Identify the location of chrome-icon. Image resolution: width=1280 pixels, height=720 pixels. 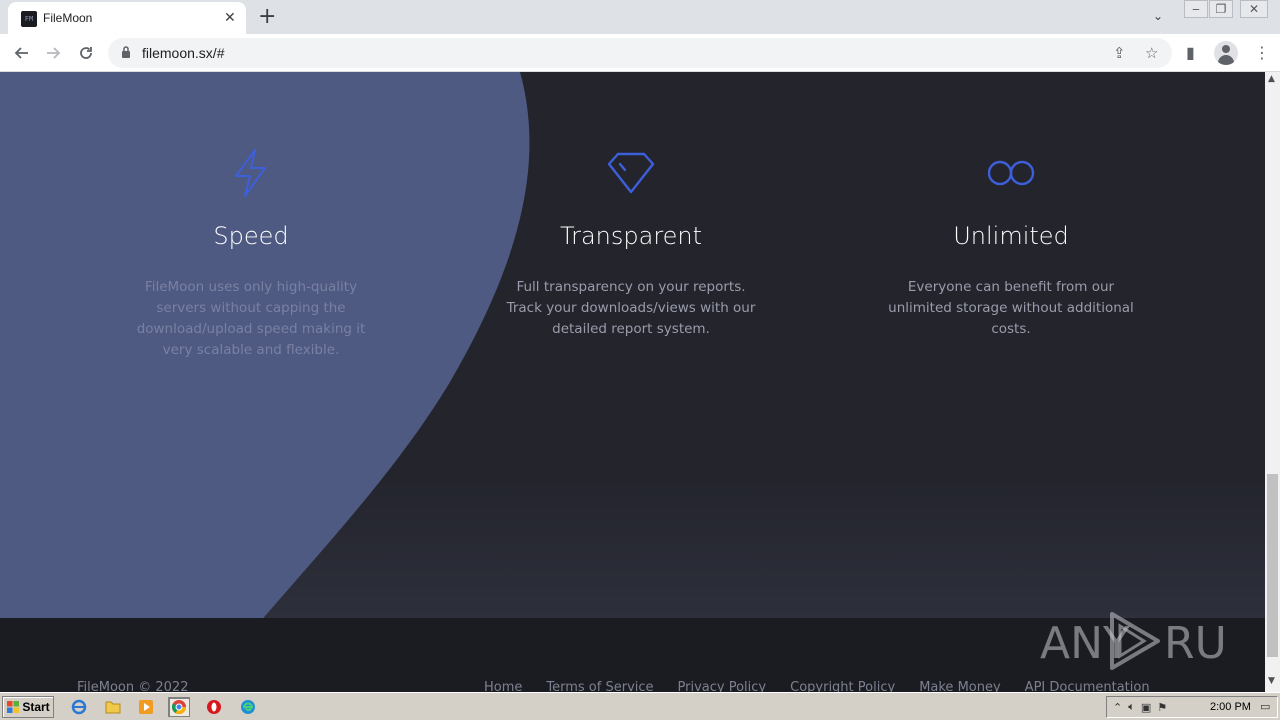
(179, 707).